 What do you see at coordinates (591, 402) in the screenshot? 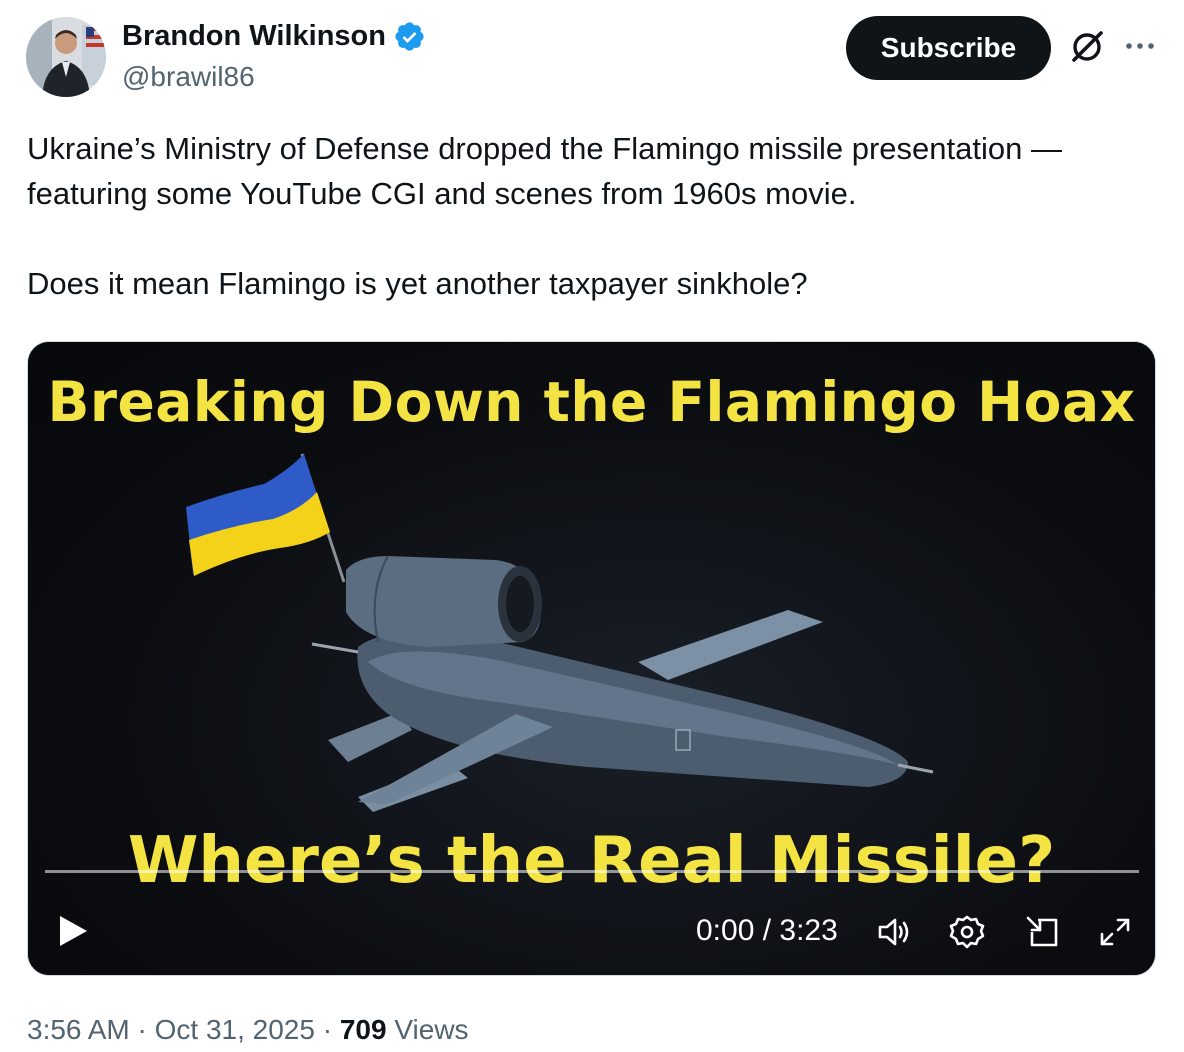
I see `video-overlay-title: Breaking Down the Flamingo Hoax` at bounding box center [591, 402].